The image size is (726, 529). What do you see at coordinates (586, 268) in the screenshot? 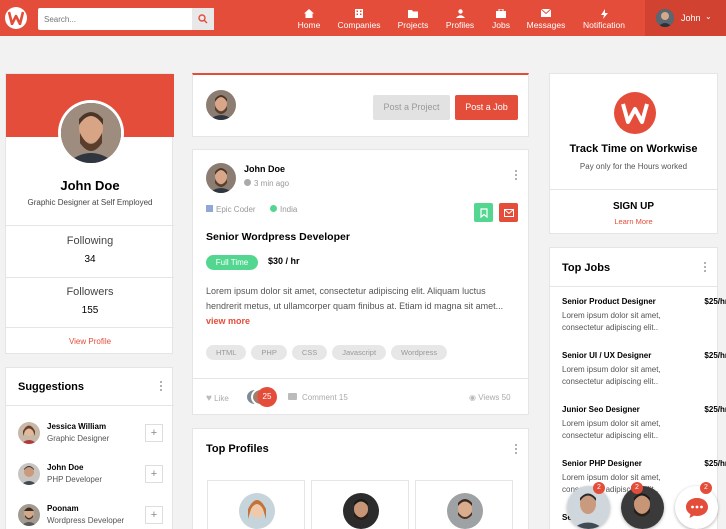
I see `top-jobs-title: Top Jobs` at bounding box center [586, 268].